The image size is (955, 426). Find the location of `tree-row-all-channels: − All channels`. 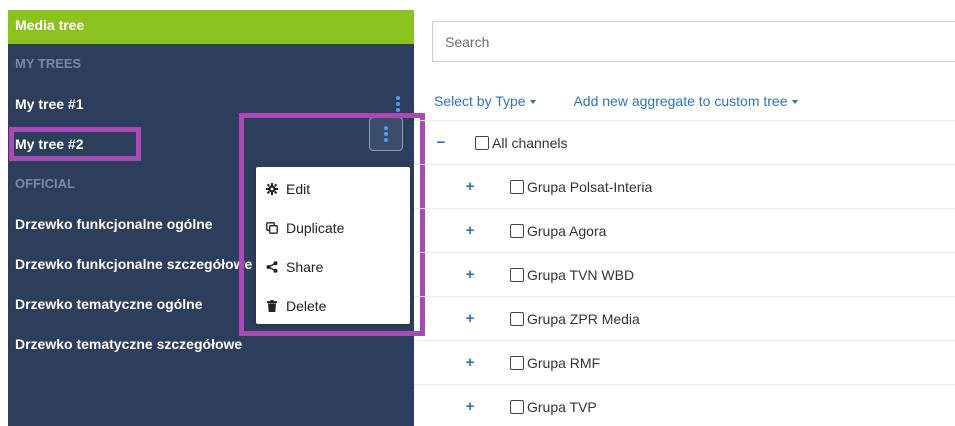

tree-row-all-channels: − All channels is located at coordinates (684, 142).